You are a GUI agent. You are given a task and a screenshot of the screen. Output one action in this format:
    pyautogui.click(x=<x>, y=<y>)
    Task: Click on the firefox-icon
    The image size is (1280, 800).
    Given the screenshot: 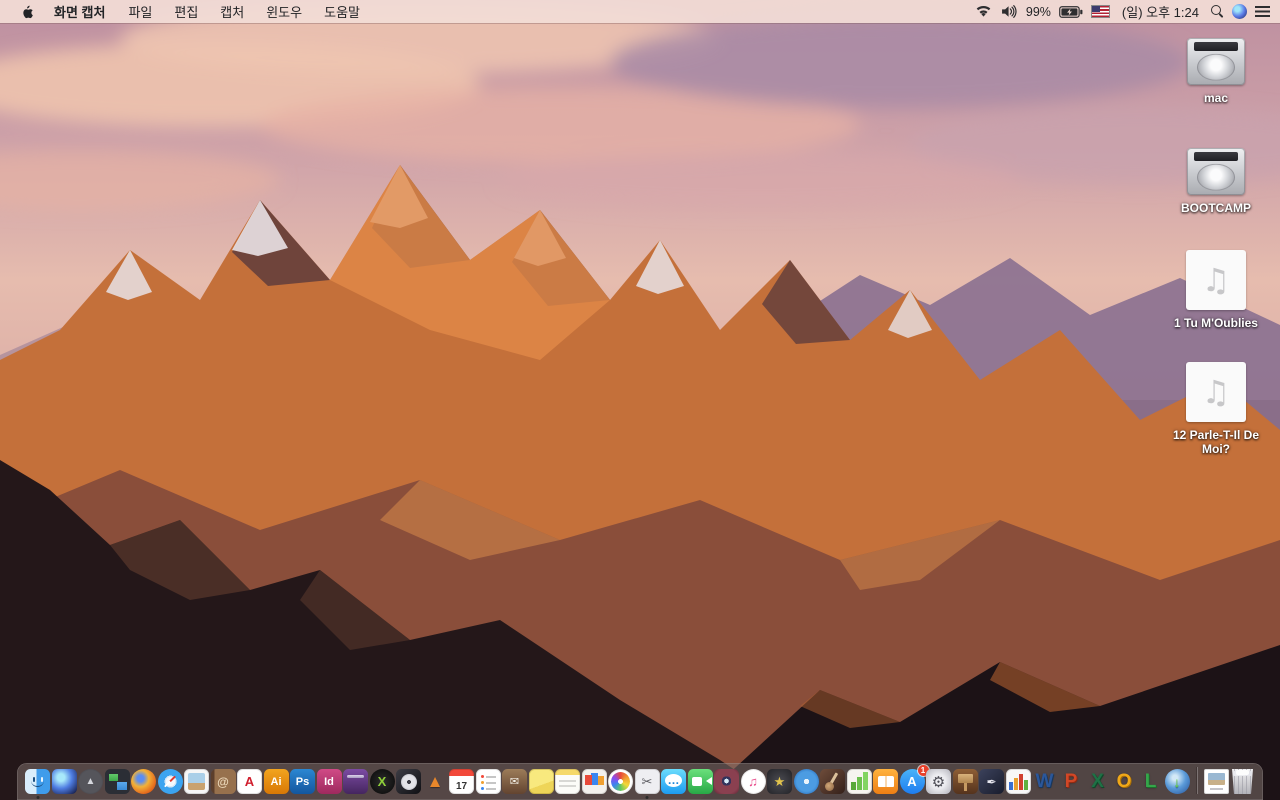 What is the action you would take?
    pyautogui.click(x=143, y=781)
    